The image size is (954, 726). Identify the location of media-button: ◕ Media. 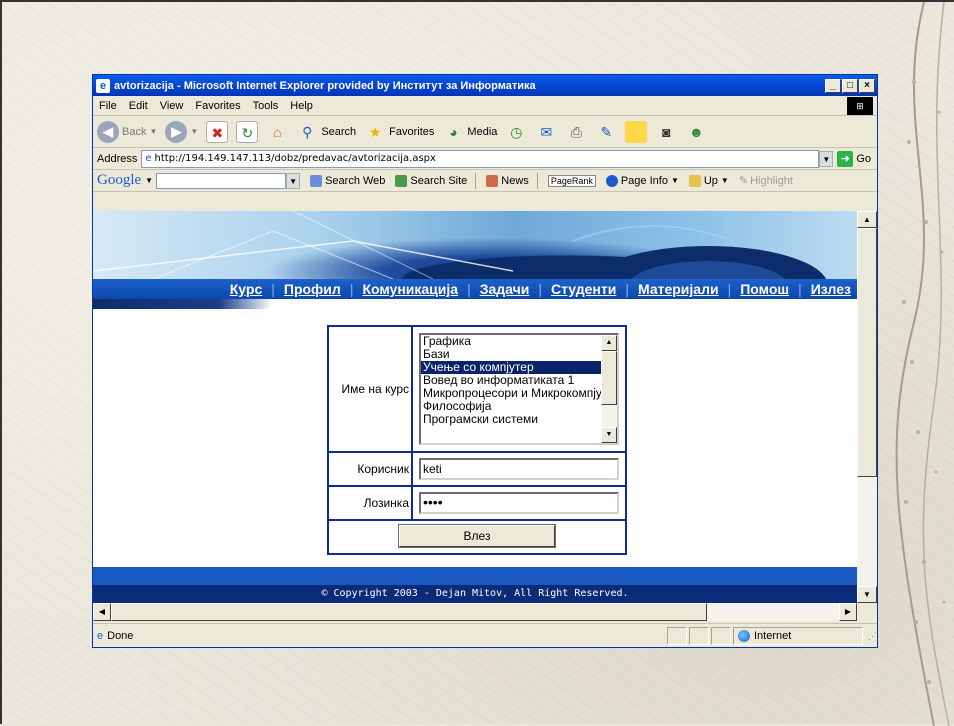
(469, 132).